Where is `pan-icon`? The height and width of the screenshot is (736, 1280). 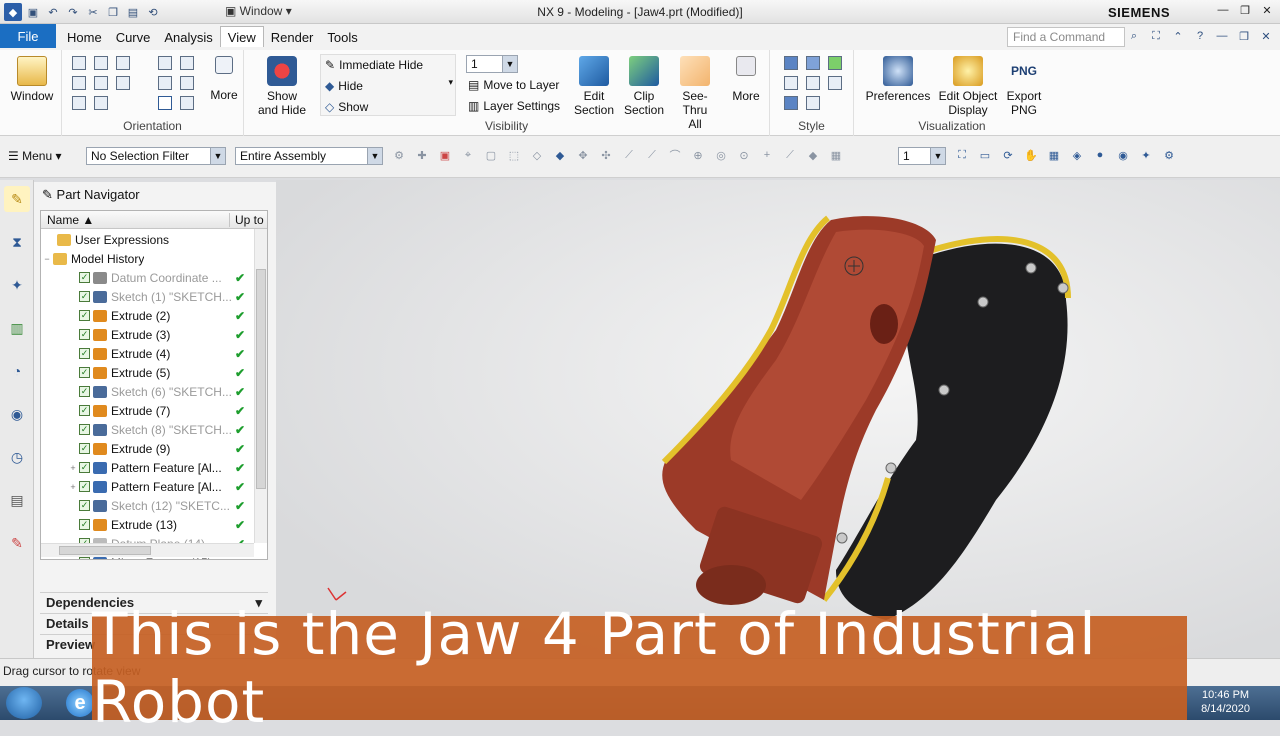
pan-icon is located at coordinates (165, 83).